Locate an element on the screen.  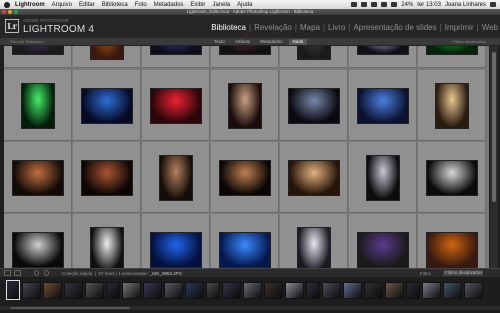
grid-view-button is located at coordinates (7, 273).